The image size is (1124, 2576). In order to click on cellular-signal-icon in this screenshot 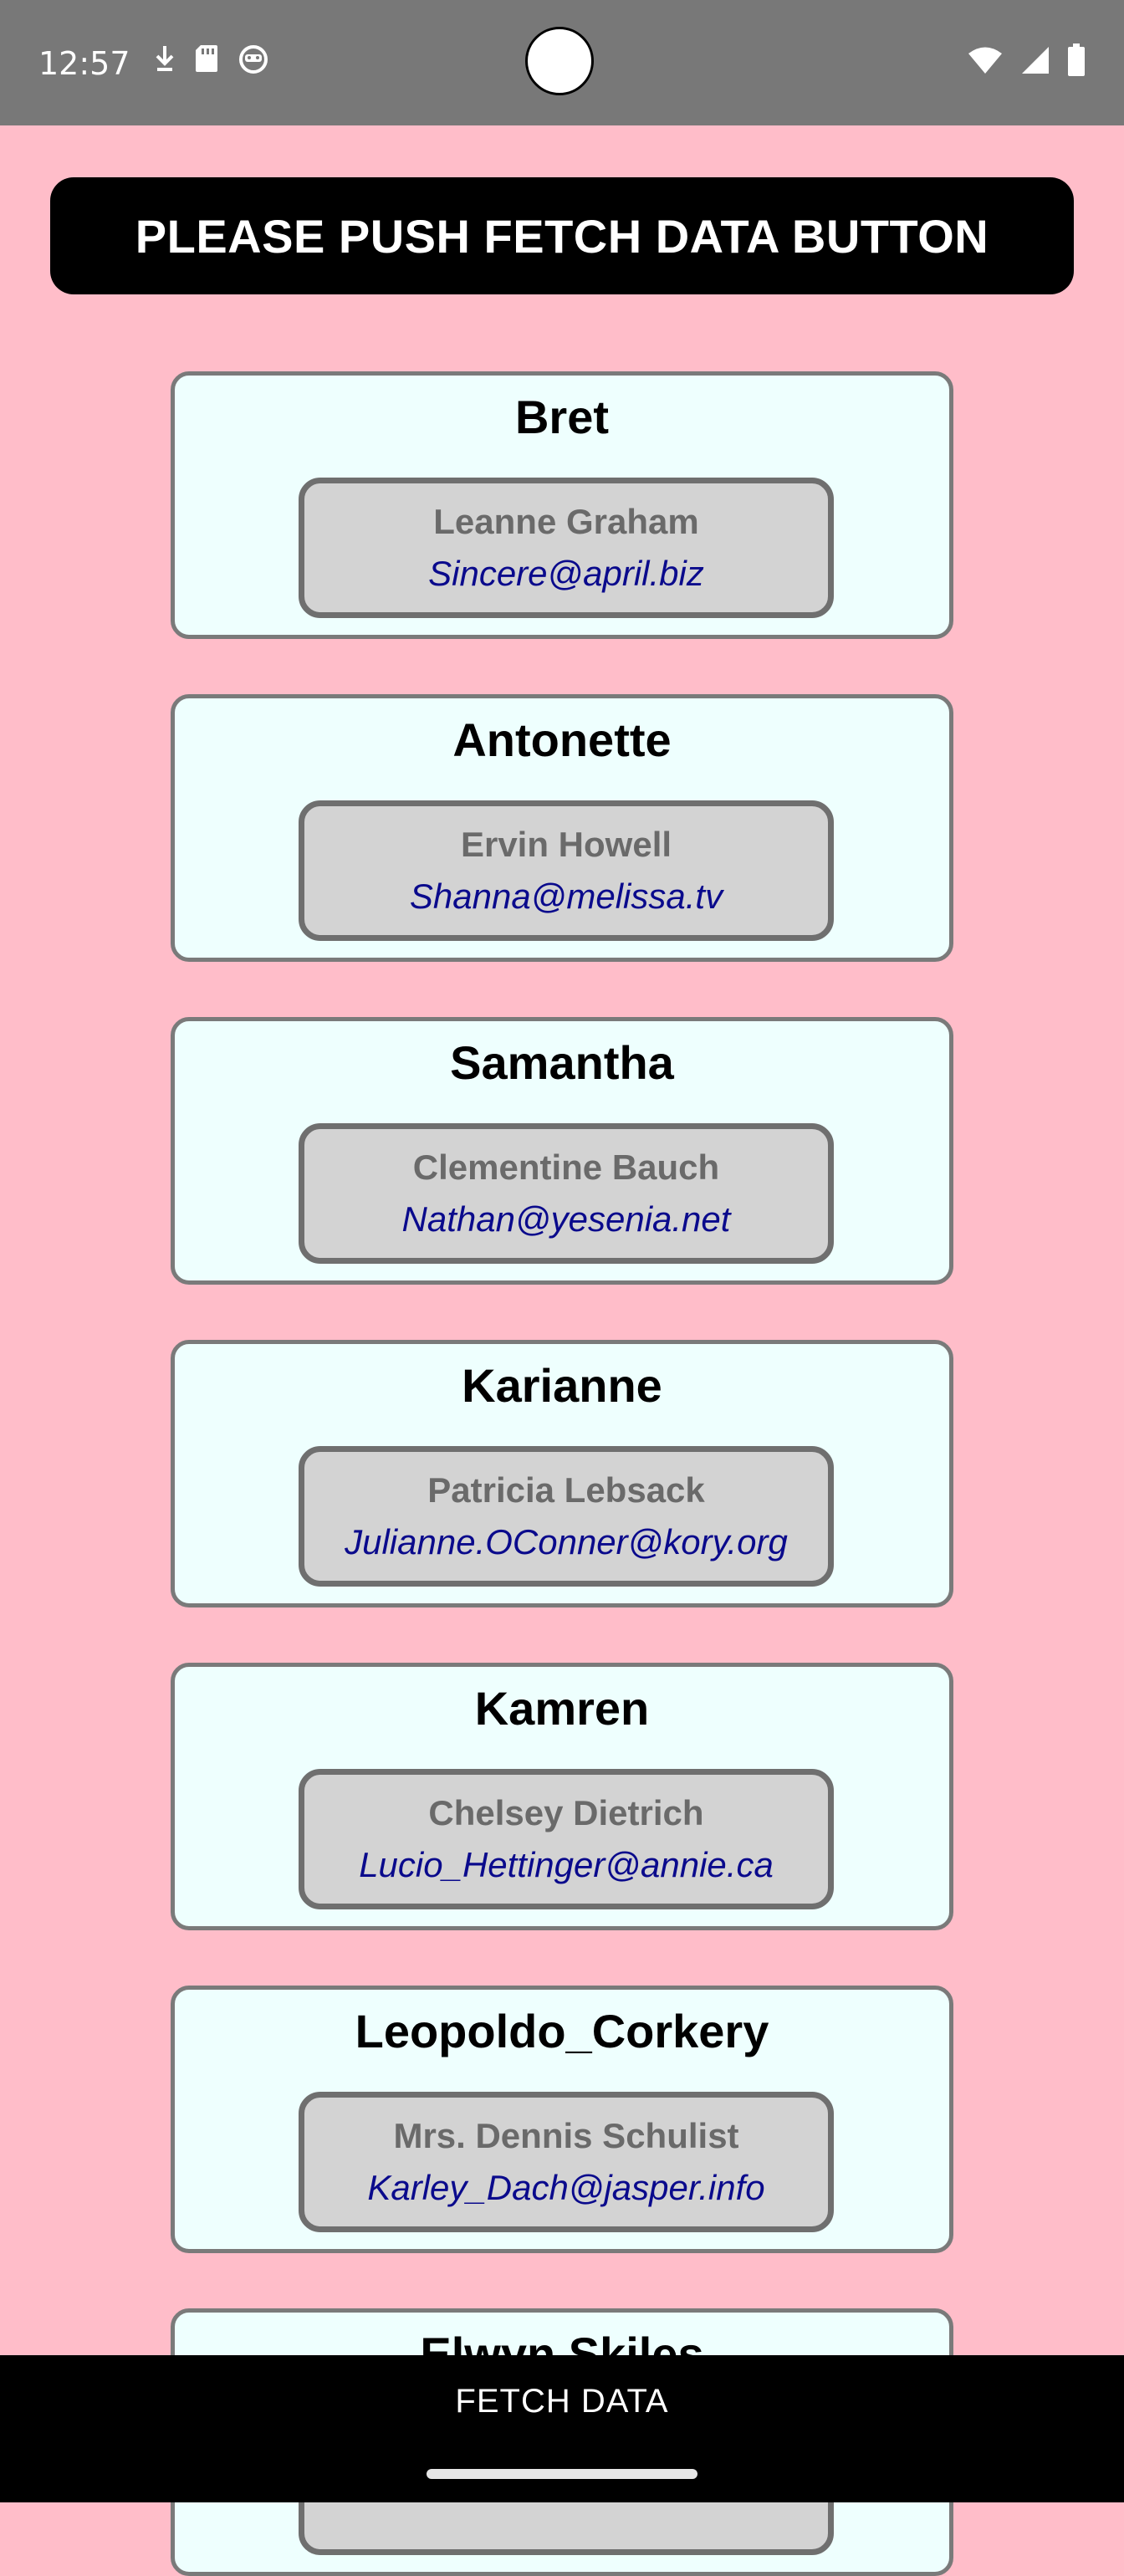, I will do `click(1035, 62)`.